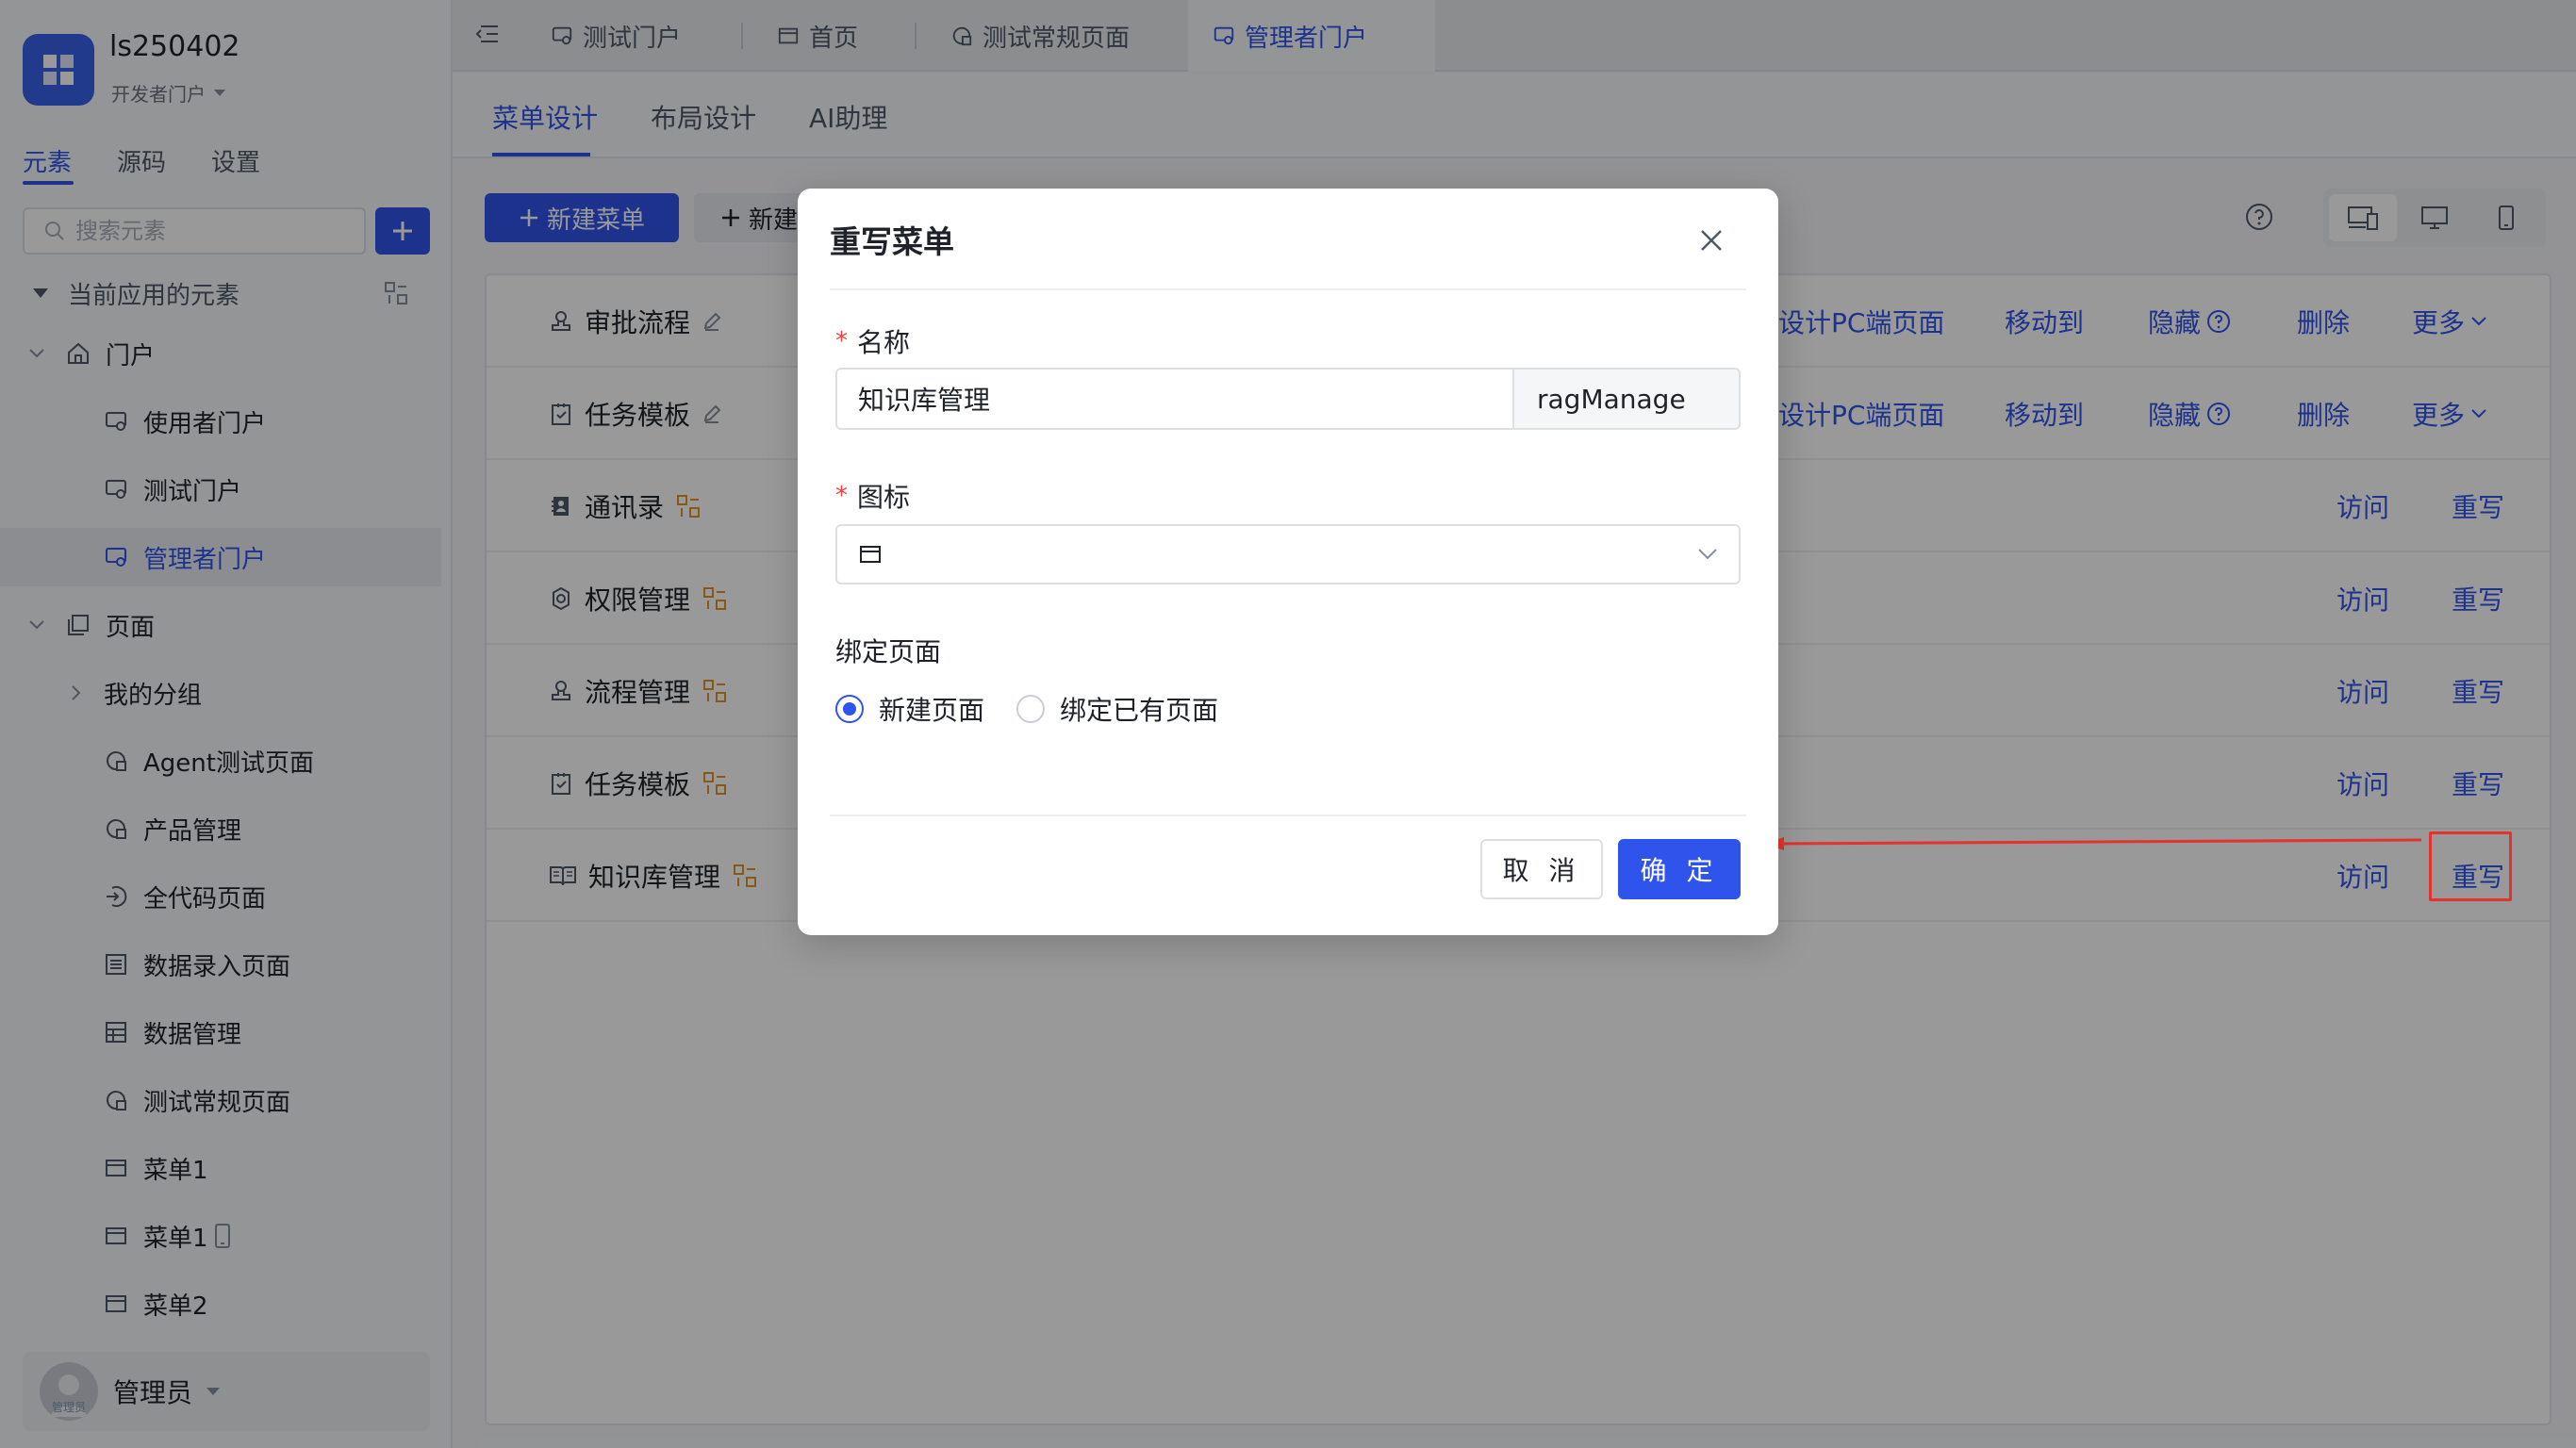 The height and width of the screenshot is (1448, 2576). Describe the element at coordinates (1707, 554) in the screenshot. I see `chevron-down-icon` at that location.